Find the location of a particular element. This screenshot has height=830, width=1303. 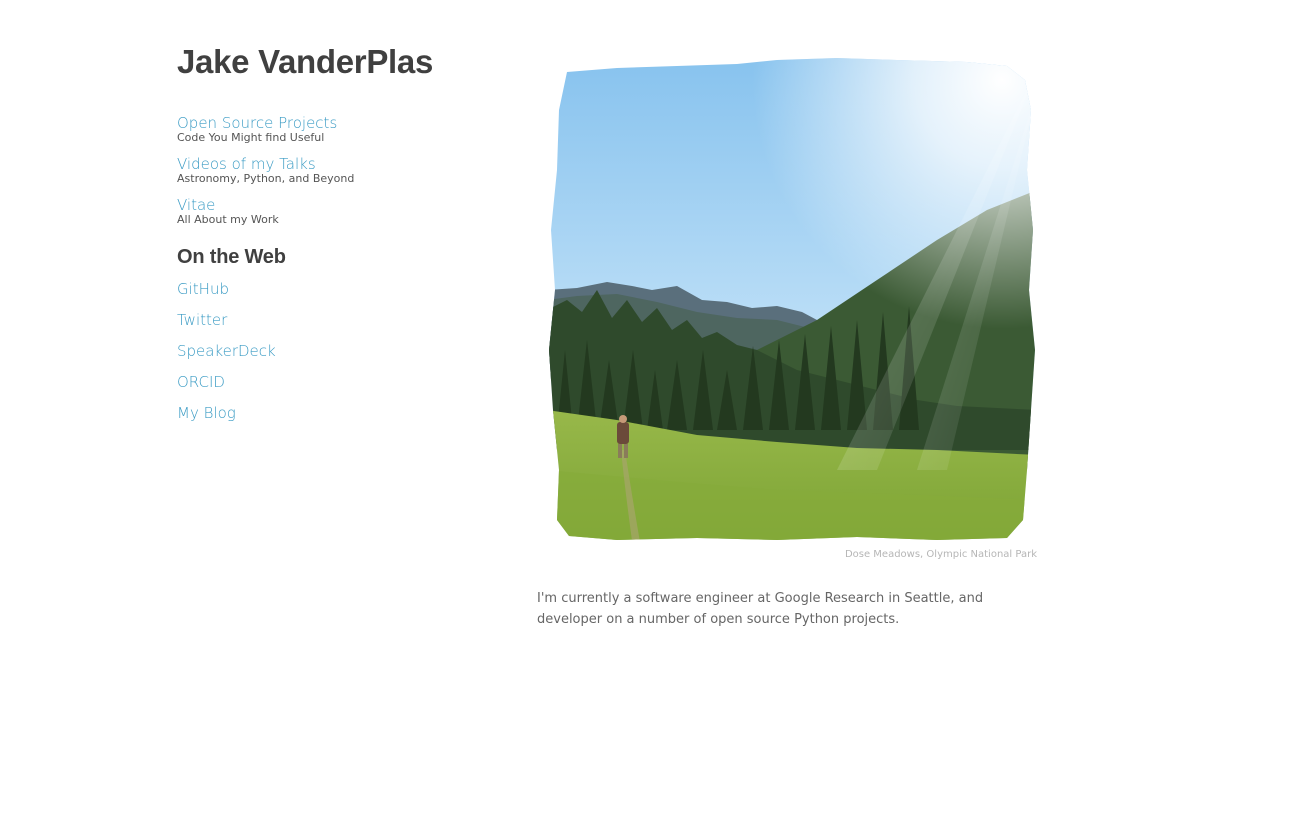

github-link: GitHub is located at coordinates (342, 289).